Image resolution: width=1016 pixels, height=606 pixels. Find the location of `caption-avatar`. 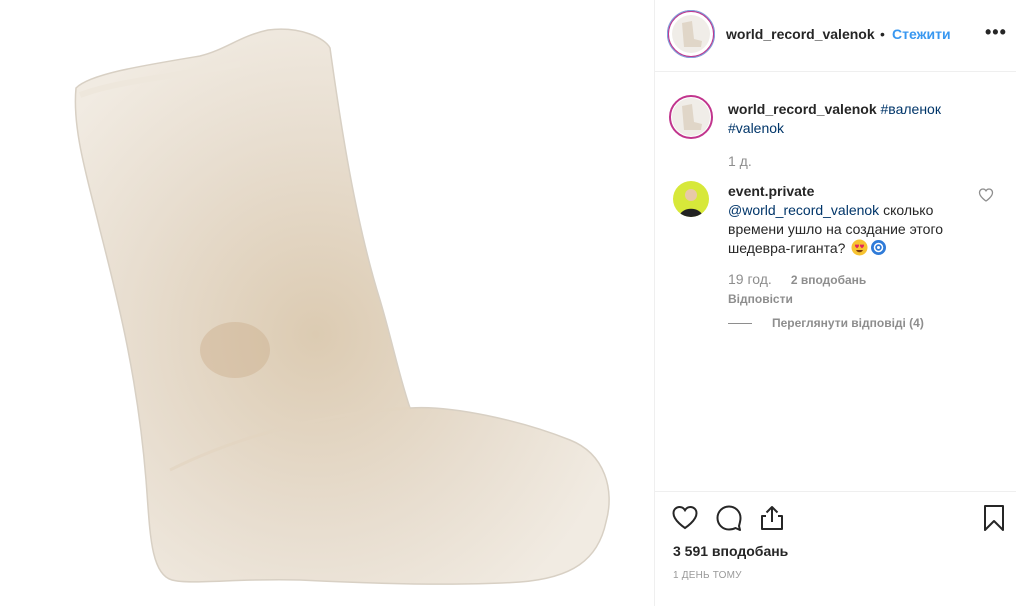

caption-avatar is located at coordinates (691, 117).